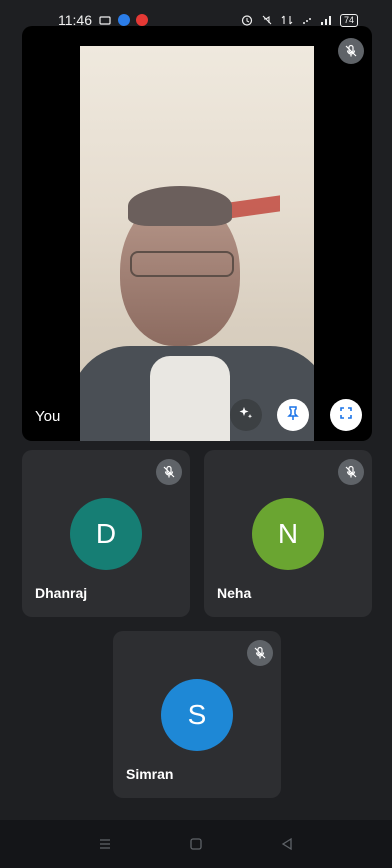 Image resolution: width=392 pixels, height=868 pixels. What do you see at coordinates (307, 20) in the screenshot?
I see `network-icon` at bounding box center [307, 20].